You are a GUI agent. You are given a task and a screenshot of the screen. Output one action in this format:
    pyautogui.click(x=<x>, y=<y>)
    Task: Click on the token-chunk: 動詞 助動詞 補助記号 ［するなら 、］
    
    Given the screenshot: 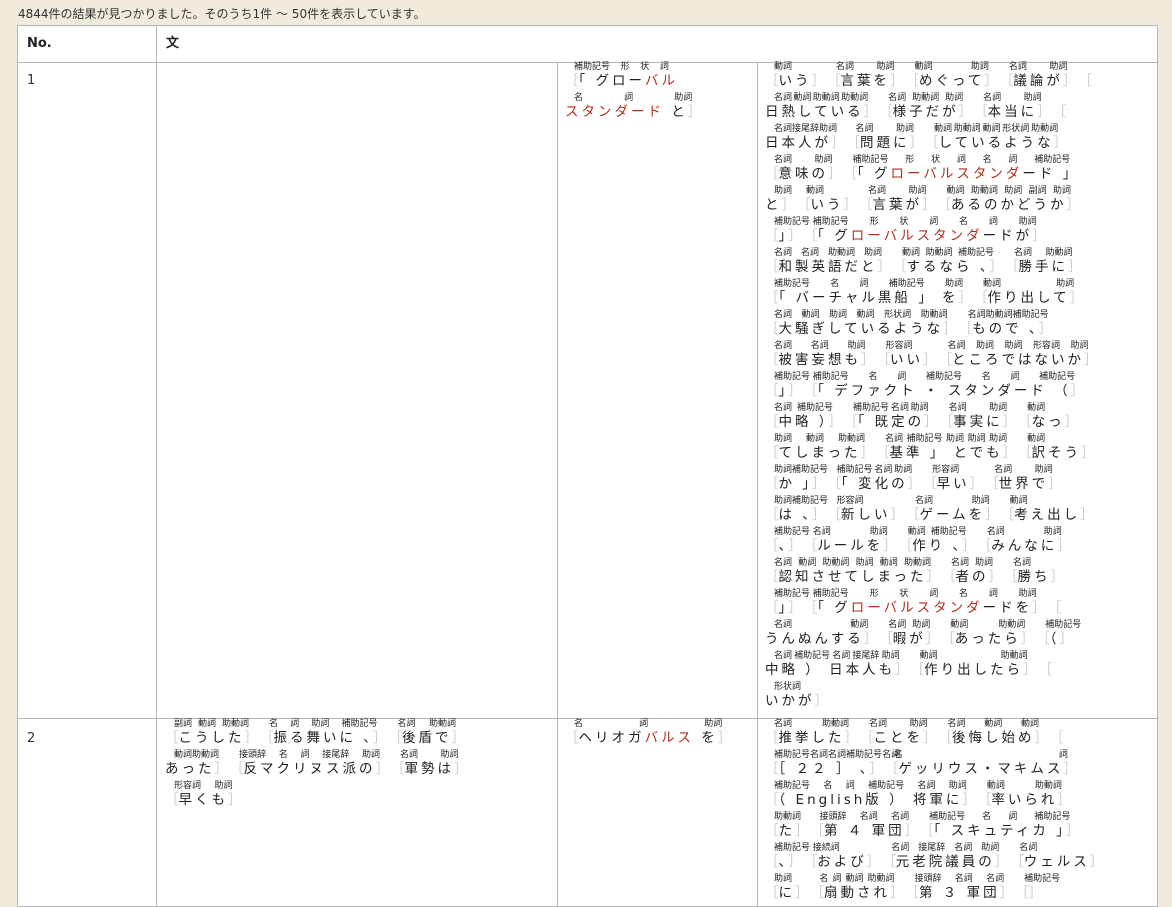 What is the action you would take?
    pyautogui.click(x=948, y=263)
    